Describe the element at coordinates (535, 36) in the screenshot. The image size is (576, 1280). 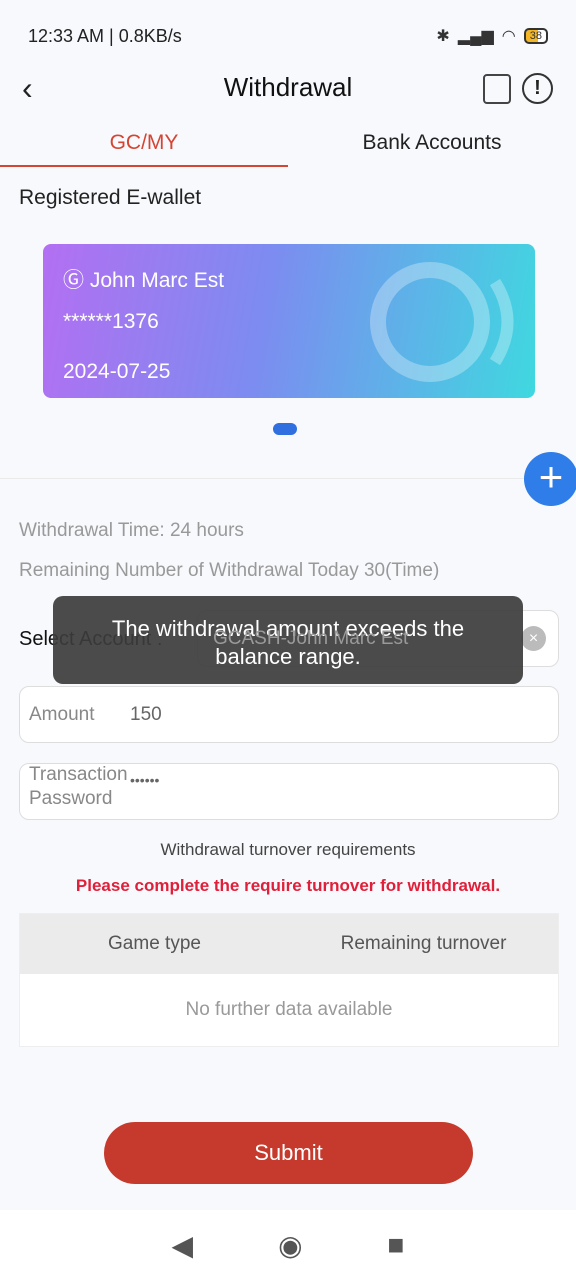
I see `battery-icon: 38` at that location.